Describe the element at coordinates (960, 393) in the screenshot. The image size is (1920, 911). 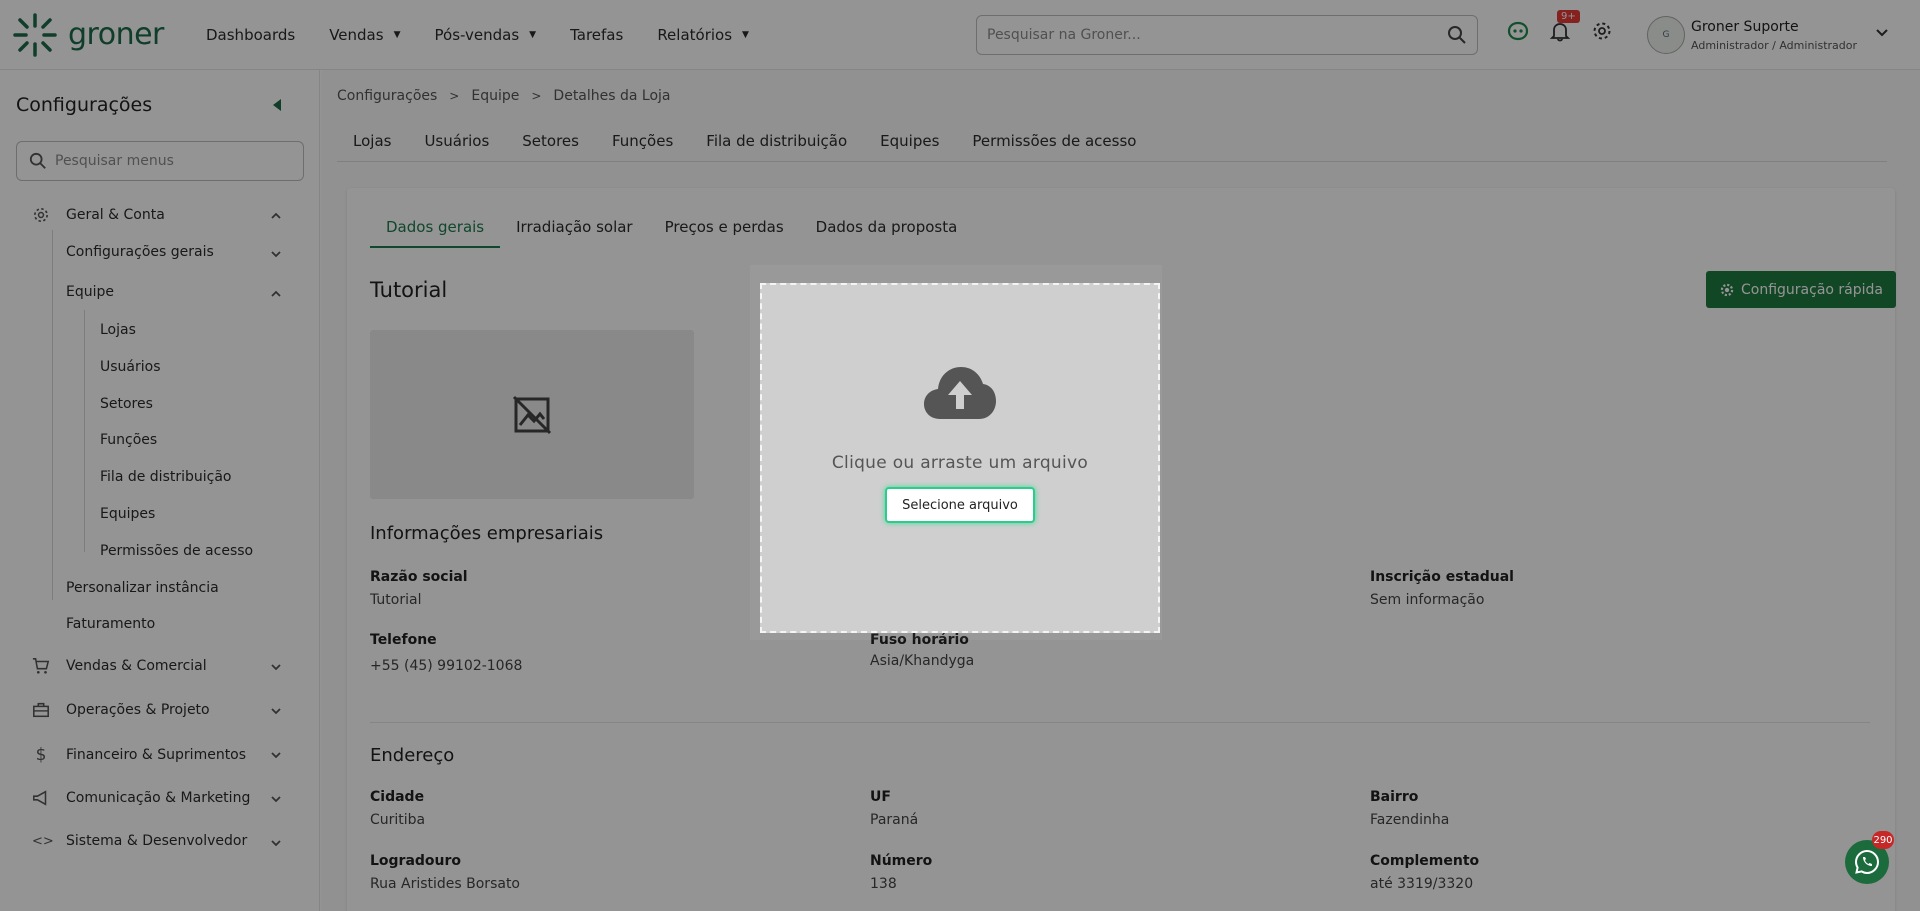
I see `cloud-upload-icon` at that location.